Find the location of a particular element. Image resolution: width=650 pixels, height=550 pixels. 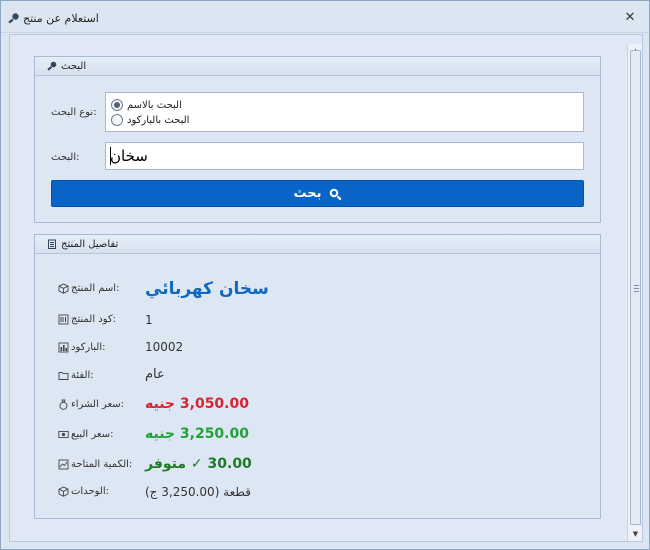

search-button-label: بحث is located at coordinates (307, 193).